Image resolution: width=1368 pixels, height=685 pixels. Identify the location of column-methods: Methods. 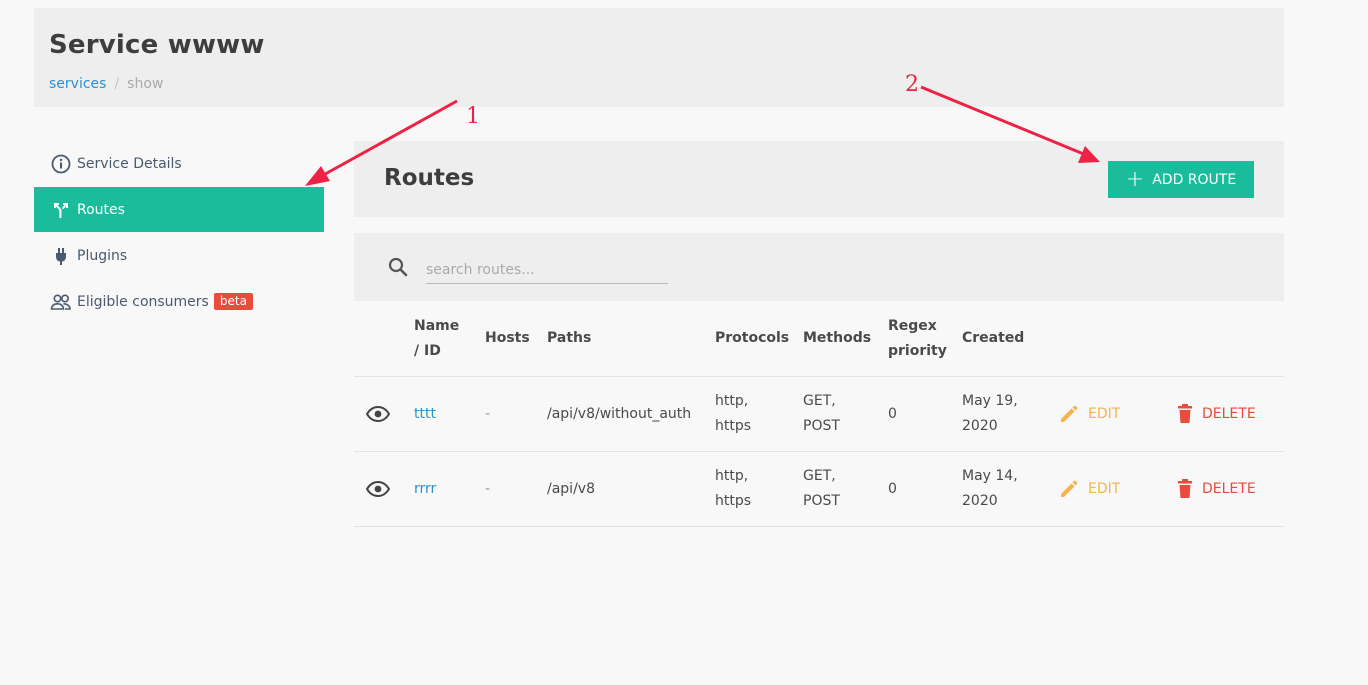
(837, 338).